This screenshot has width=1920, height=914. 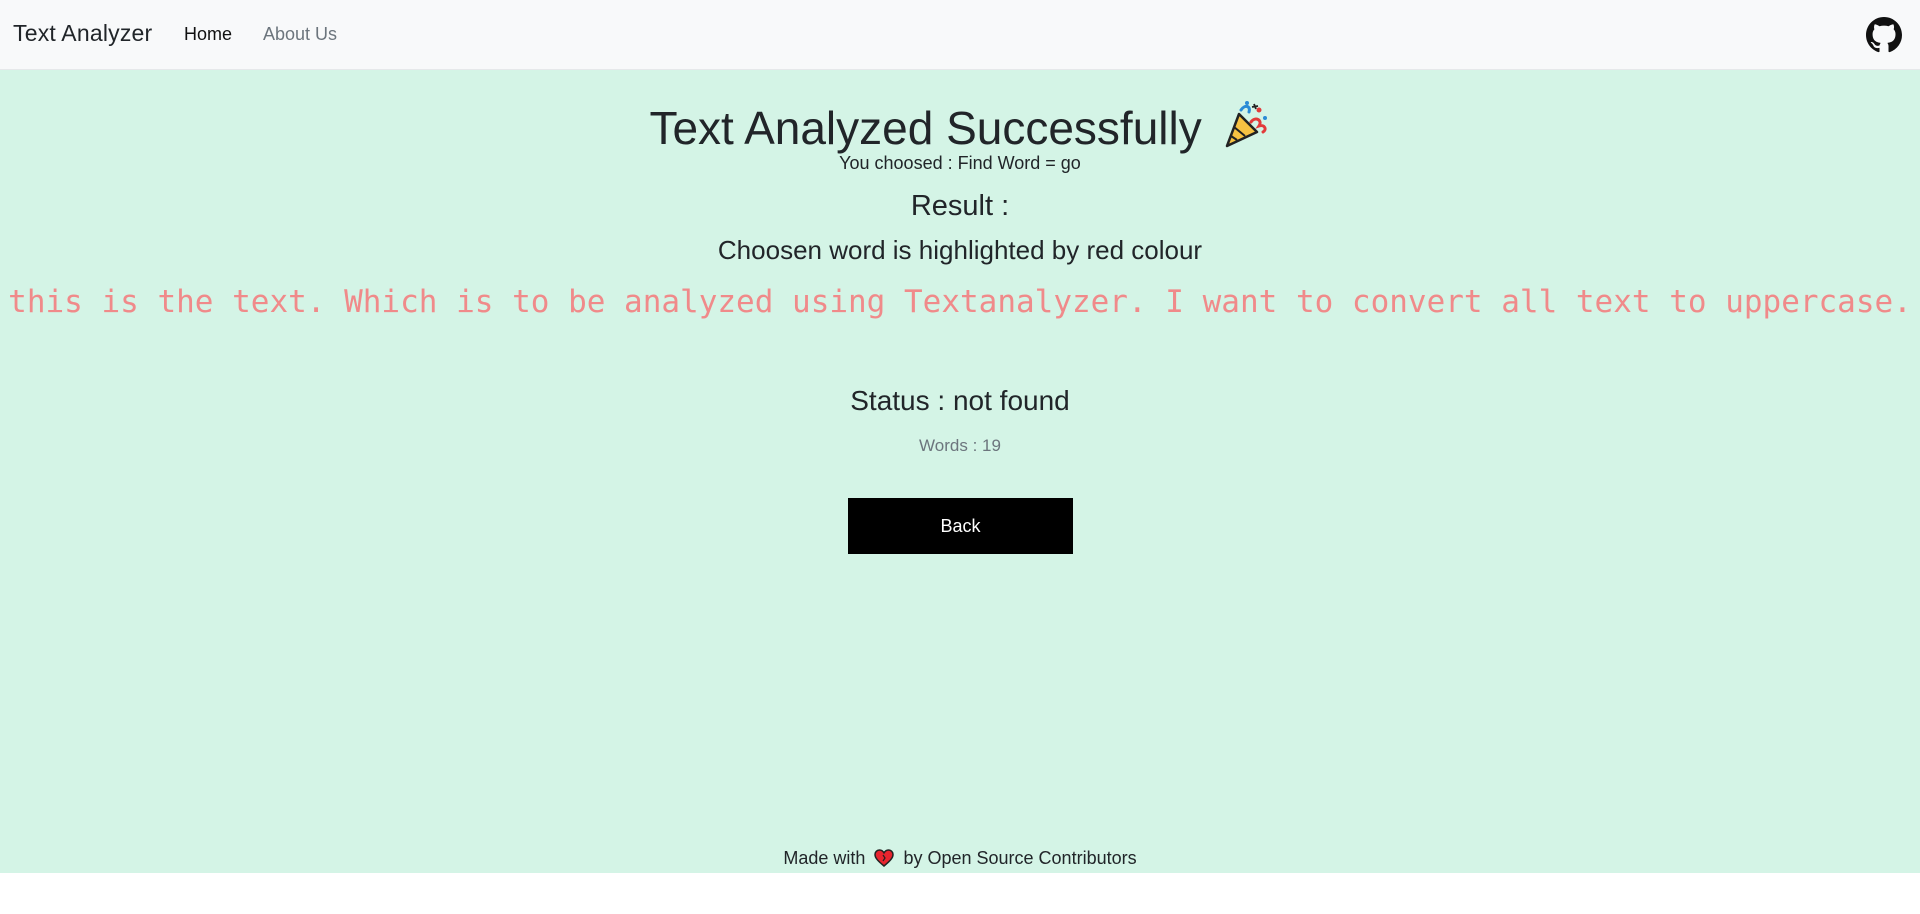 What do you see at coordinates (960, 445) in the screenshot?
I see `word-count: Words : 19` at bounding box center [960, 445].